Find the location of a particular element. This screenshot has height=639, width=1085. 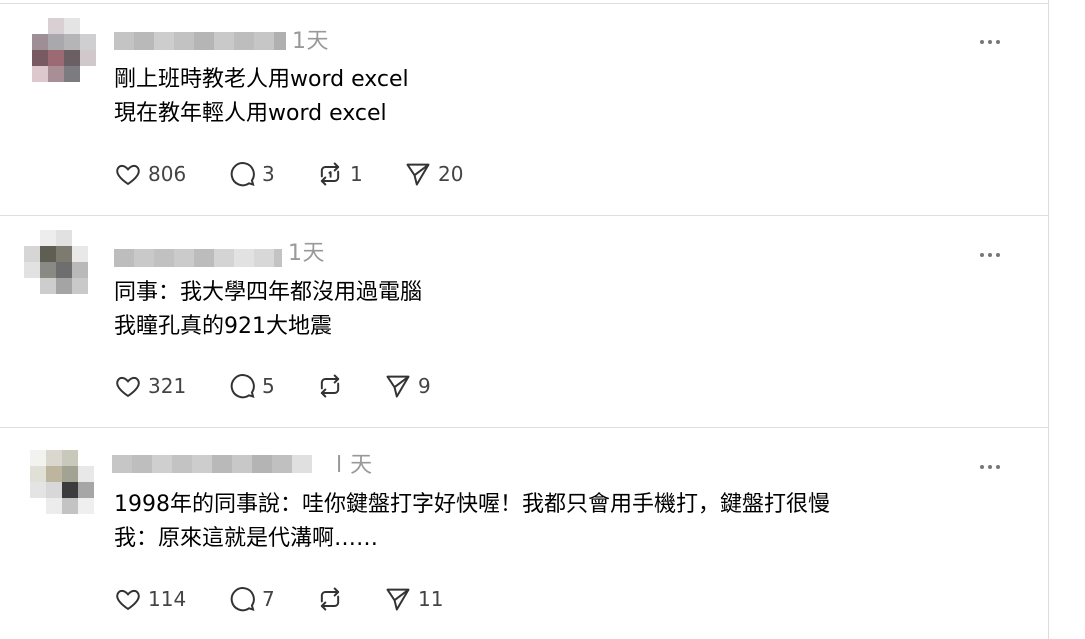

share-count: 11 is located at coordinates (431, 599).